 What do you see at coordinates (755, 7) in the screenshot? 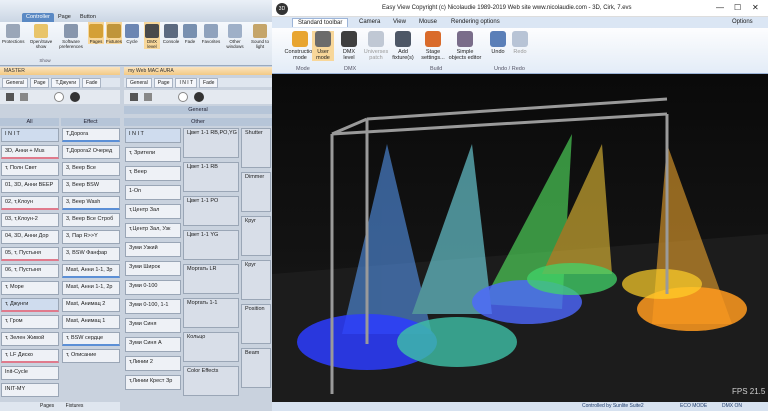
I see `close-icon: ✕` at bounding box center [755, 7].